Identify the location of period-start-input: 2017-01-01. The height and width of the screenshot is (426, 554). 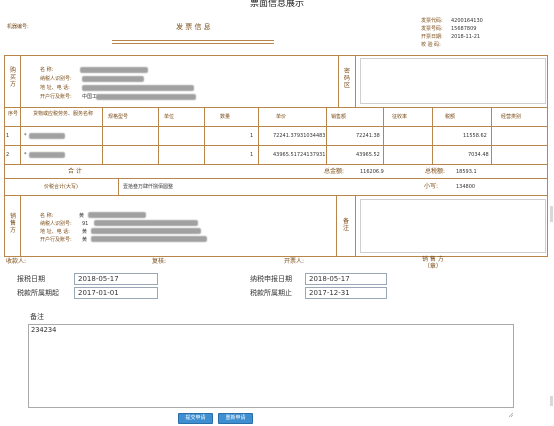
(116, 293).